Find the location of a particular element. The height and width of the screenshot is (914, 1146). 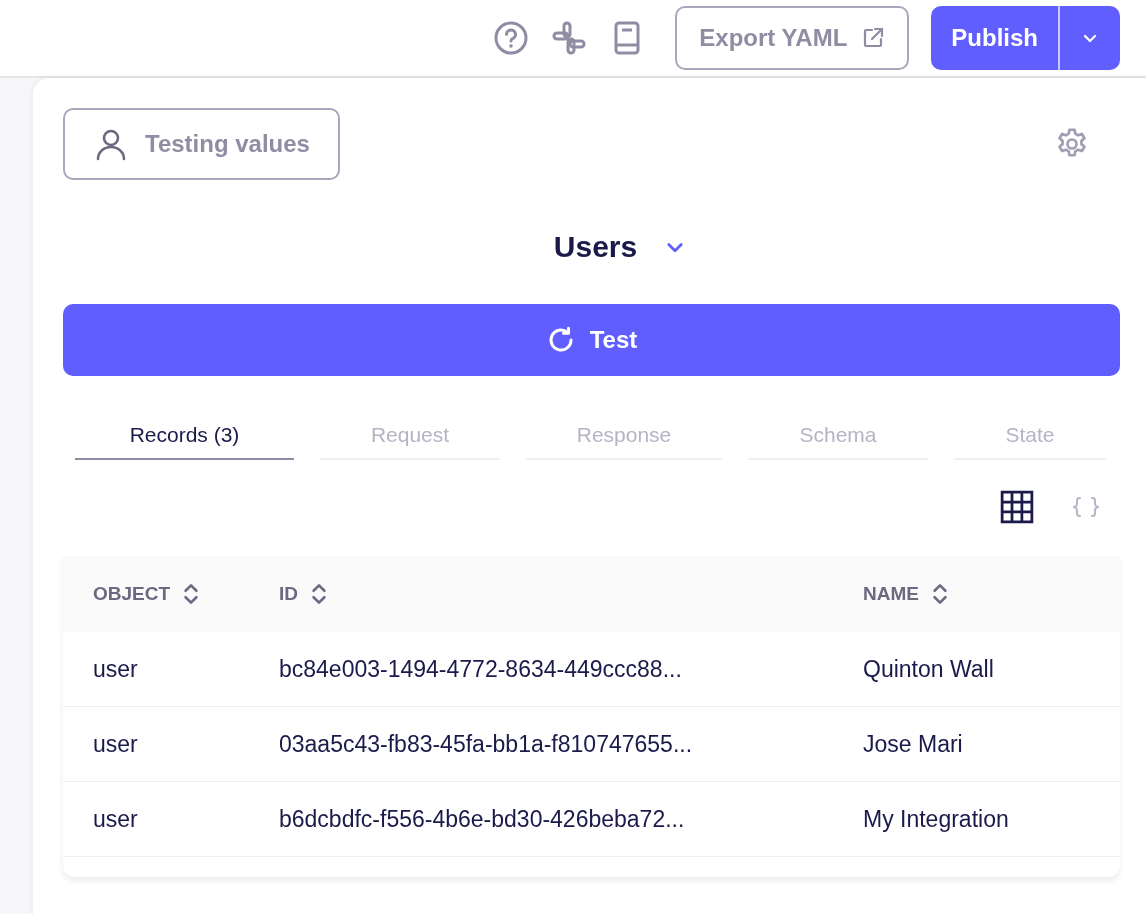

column-header: NAME is located at coordinates (991, 594).